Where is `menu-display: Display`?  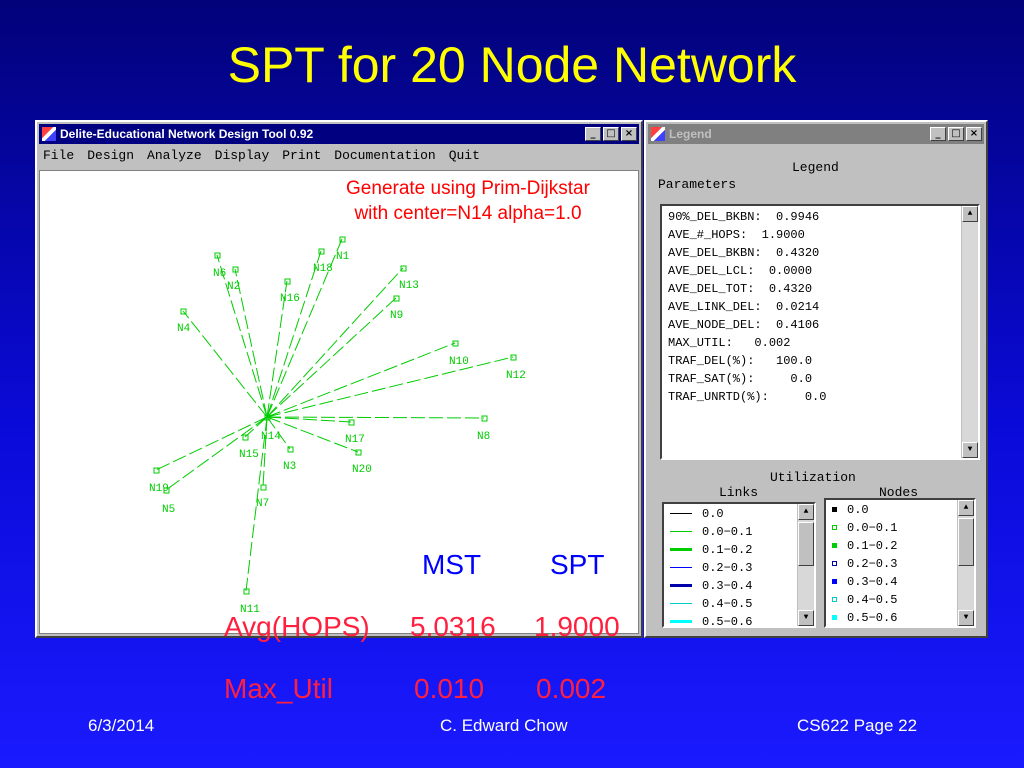 menu-display: Display is located at coordinates (242, 157).